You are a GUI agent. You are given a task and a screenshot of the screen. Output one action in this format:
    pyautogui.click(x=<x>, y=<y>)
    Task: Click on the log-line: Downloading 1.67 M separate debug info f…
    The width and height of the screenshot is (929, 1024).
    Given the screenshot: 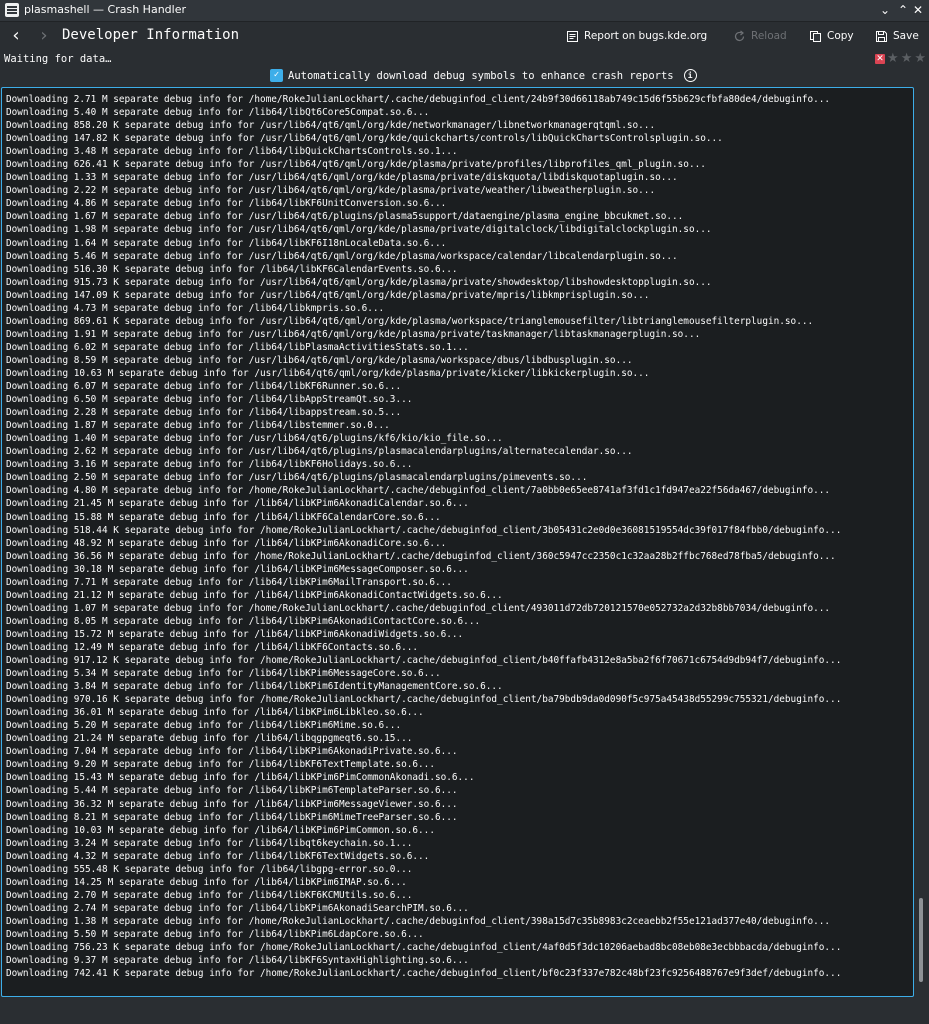 What is the action you would take?
    pyautogui.click(x=345, y=217)
    